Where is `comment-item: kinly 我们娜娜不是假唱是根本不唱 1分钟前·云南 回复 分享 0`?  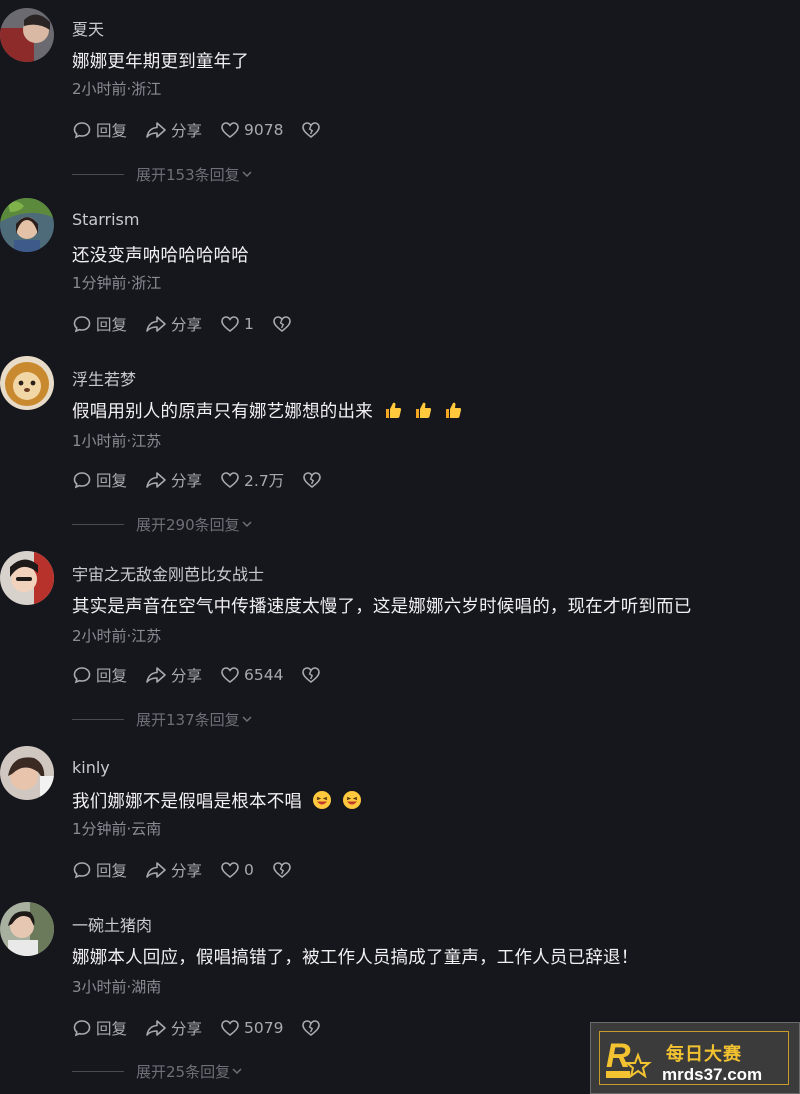
comment-item: kinly 我们娜娜不是假唱是根本不唱 1分钟前·云南 回复 分享 0 is located at coordinates (400, 819).